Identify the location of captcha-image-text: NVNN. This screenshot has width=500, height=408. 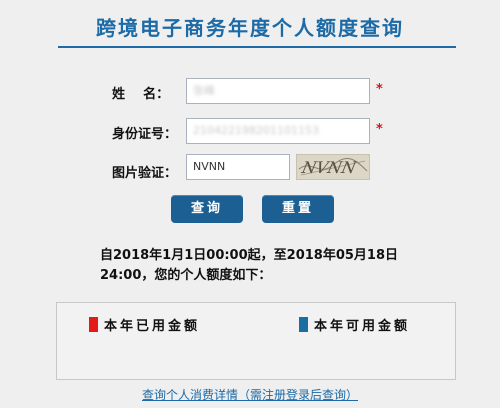
(328, 167).